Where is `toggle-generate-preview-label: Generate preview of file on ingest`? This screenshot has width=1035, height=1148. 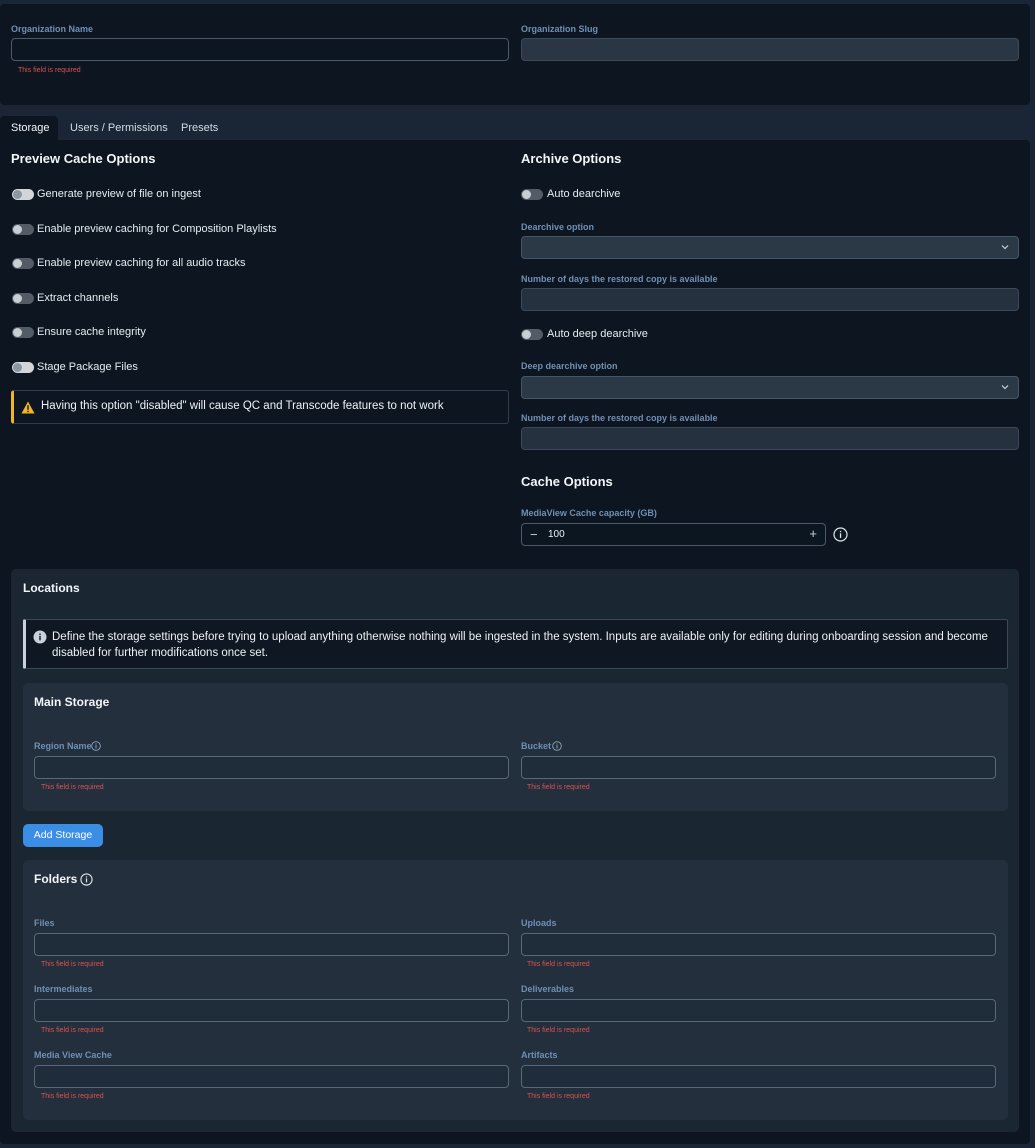 toggle-generate-preview-label: Generate preview of file on ingest is located at coordinates (119, 194).